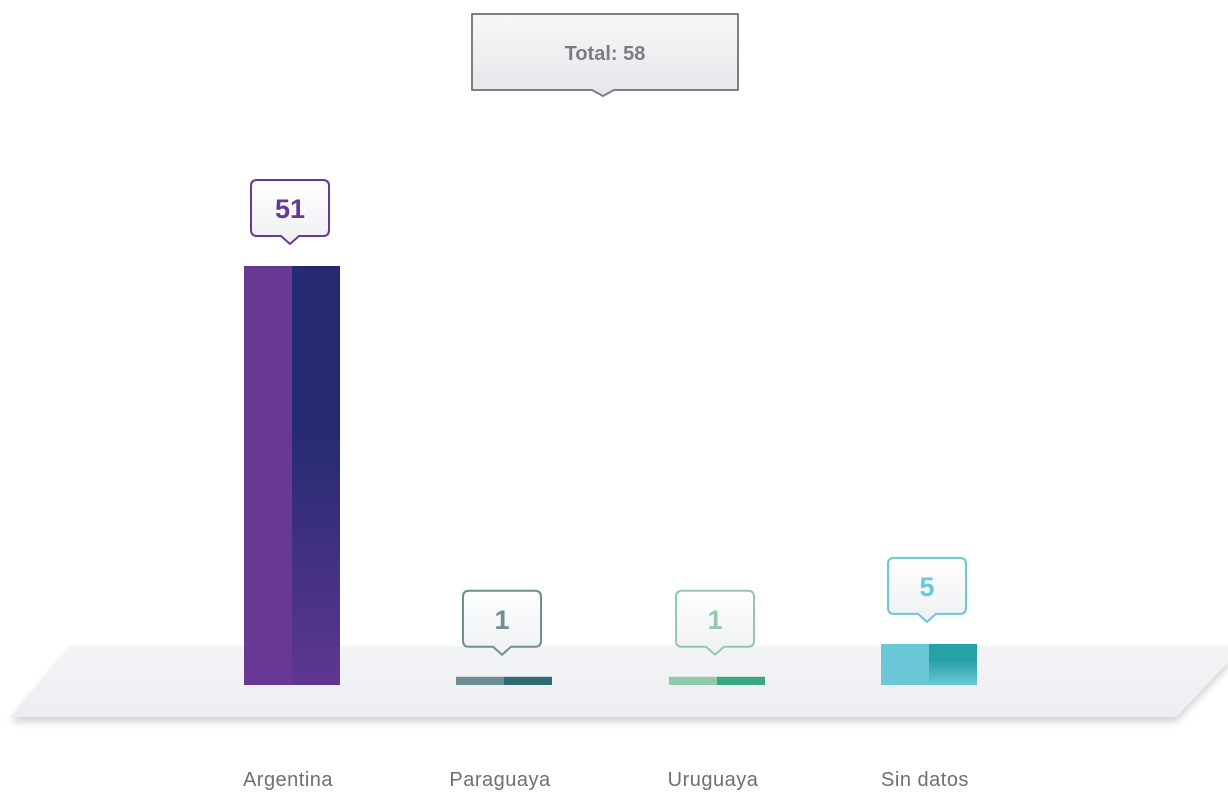 Image resolution: width=1228 pixels, height=792 pixels. I want to click on value-label: 5, so click(926, 587).